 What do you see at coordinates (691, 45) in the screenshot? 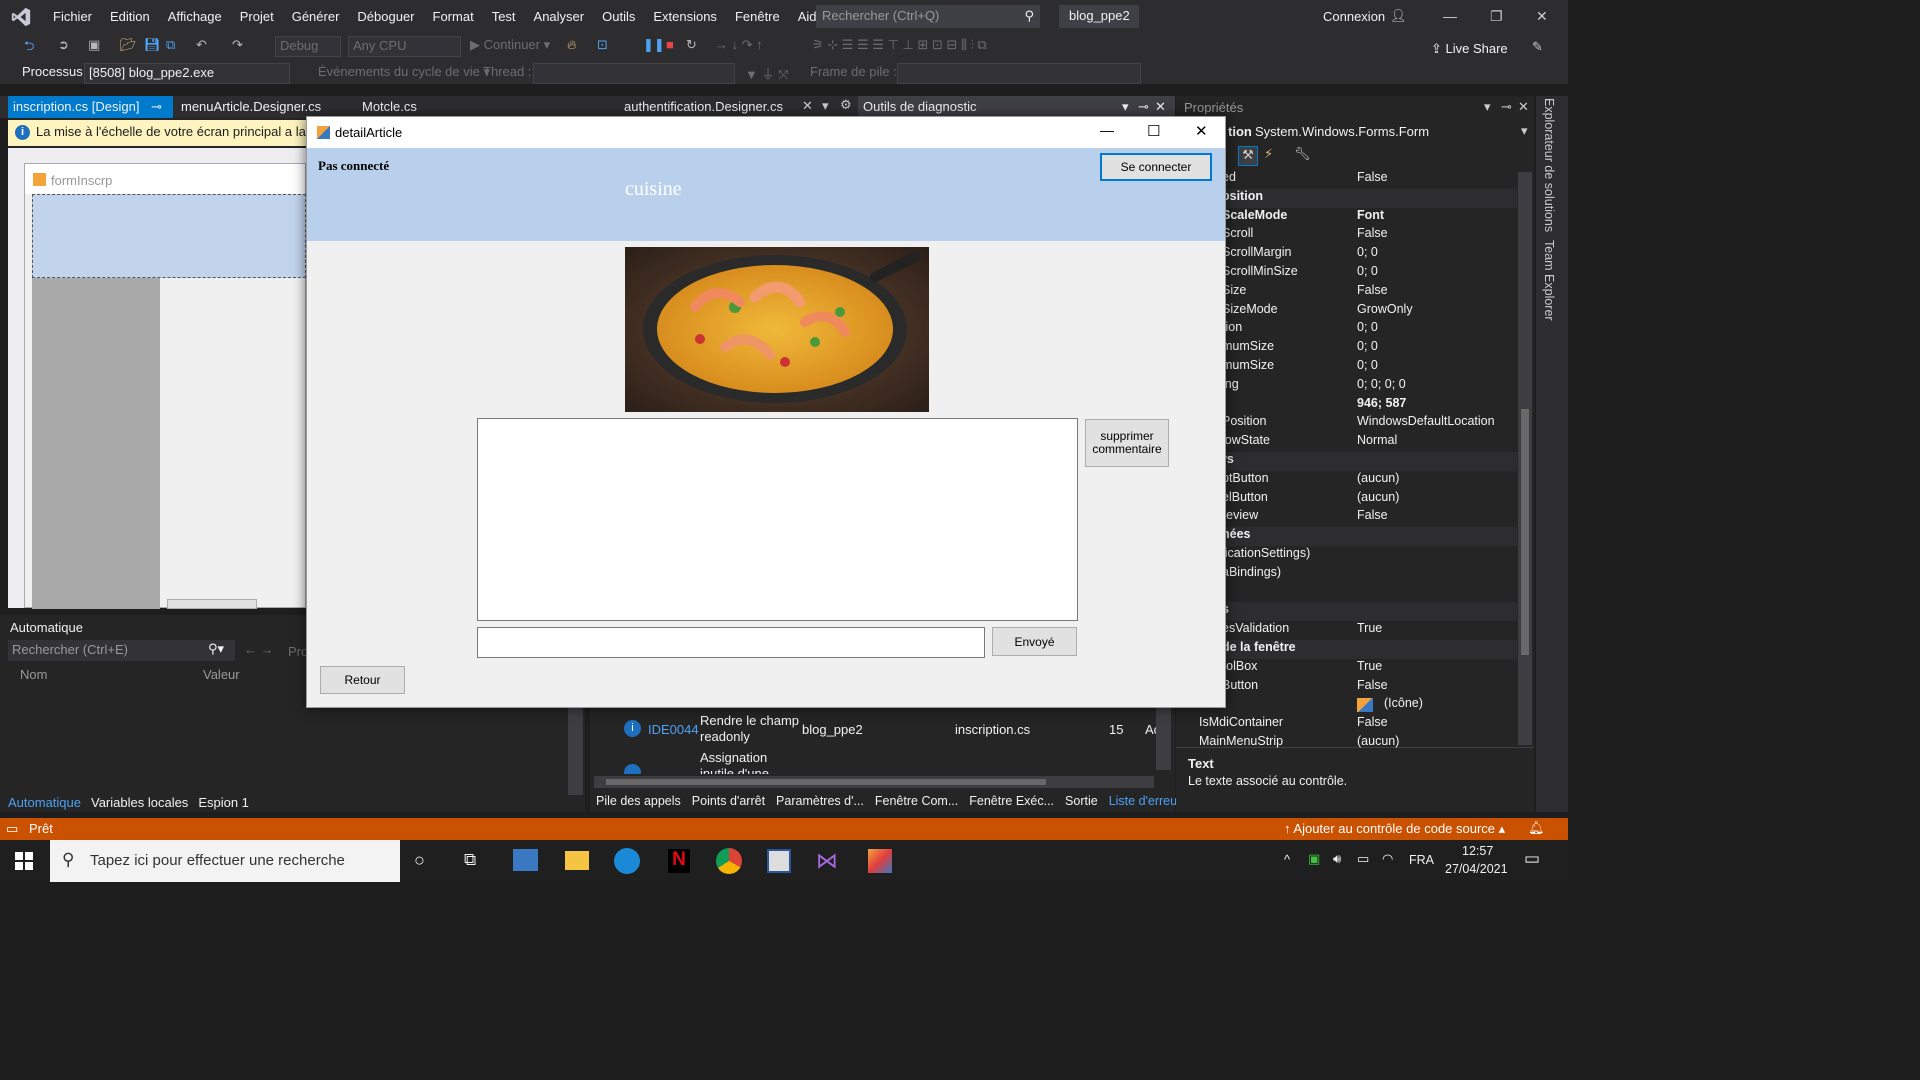
I see `restart-icon: ↻` at bounding box center [691, 45].